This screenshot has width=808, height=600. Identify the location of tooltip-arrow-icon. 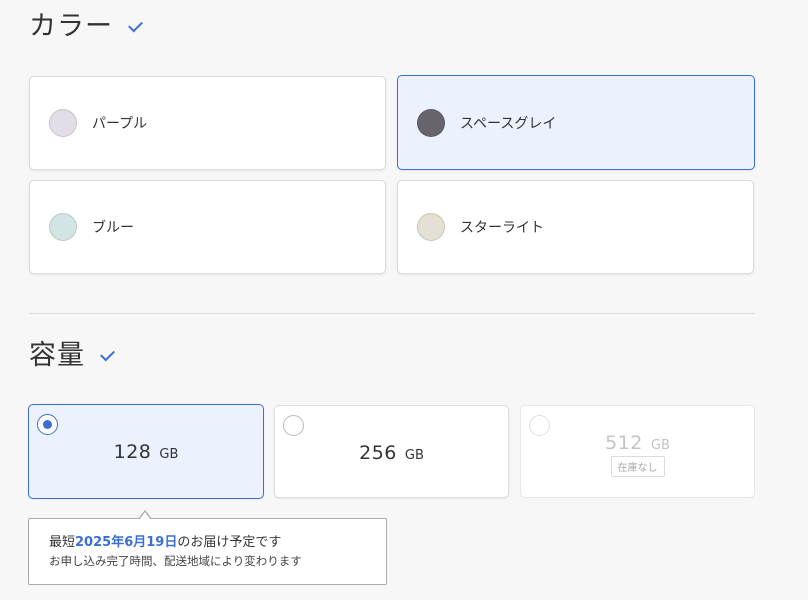
(145, 515).